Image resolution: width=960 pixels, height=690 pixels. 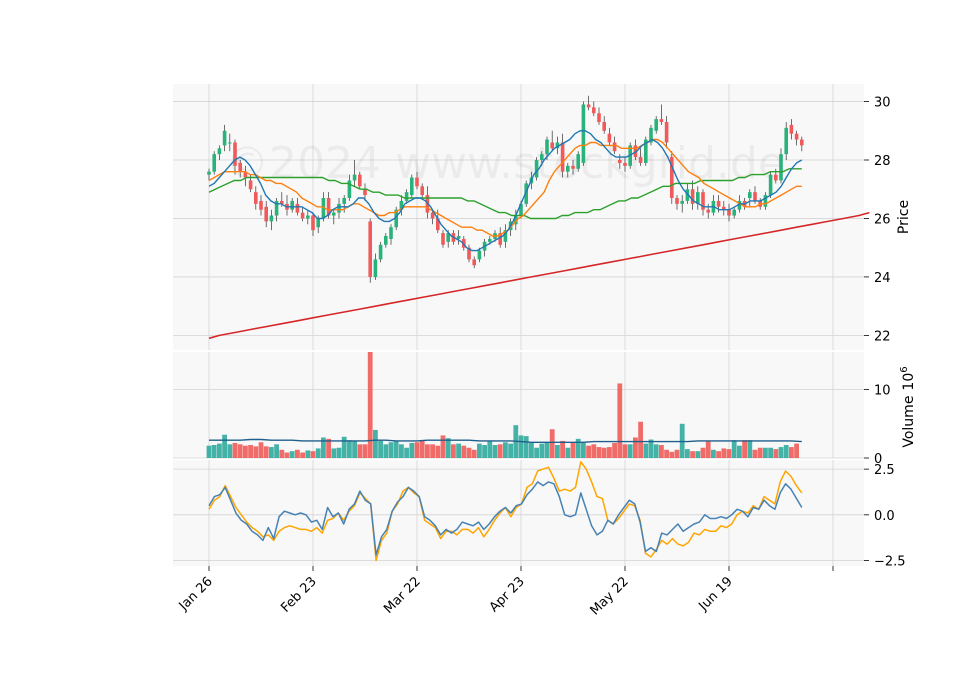 What do you see at coordinates (505, 163) in the screenshot?
I see `watermark: ©2024 www.stockgrid.de` at bounding box center [505, 163].